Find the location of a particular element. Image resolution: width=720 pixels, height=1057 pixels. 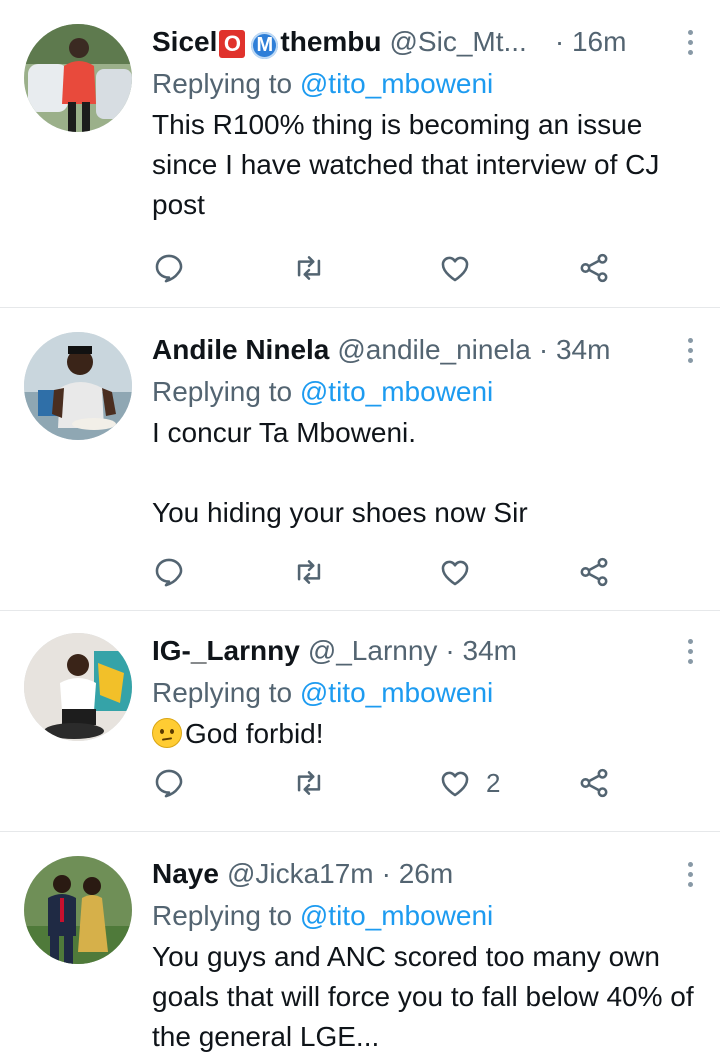

display-name: Andile Ninela is located at coordinates (240, 350).